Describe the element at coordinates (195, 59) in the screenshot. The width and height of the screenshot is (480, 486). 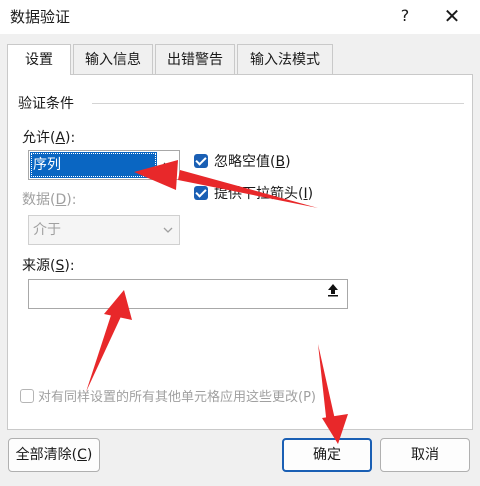
I see `tab-error-alert: 出错警告` at that location.